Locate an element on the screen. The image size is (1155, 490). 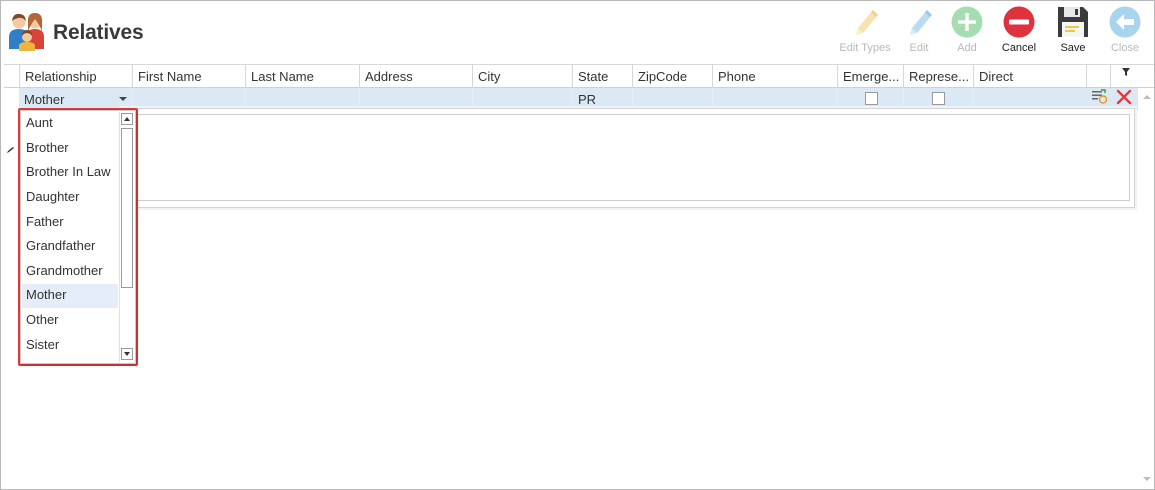
dropdown-scroll-down-button is located at coordinates (127, 354).